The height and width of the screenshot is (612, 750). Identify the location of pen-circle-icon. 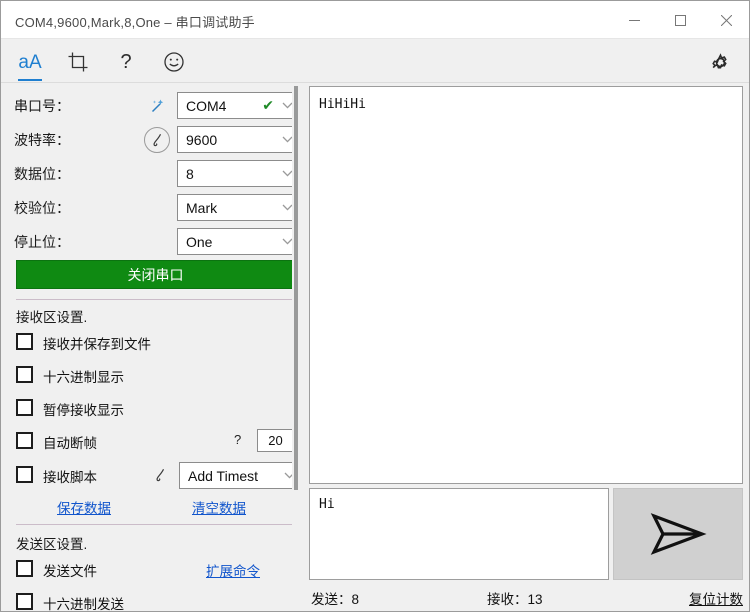
(157, 140).